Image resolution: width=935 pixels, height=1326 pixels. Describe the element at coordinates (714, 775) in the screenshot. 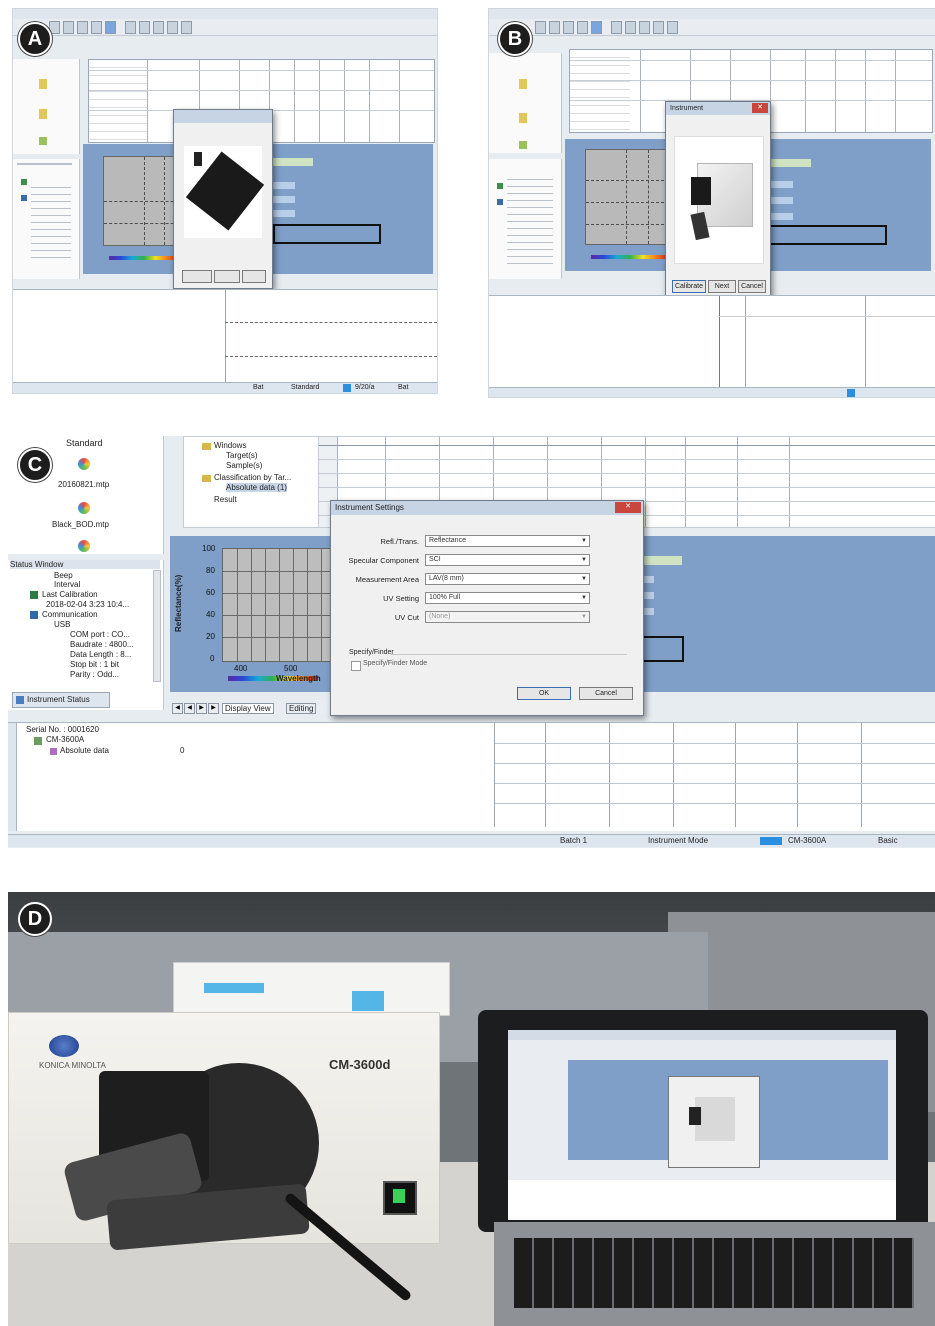

I see `right-table` at that location.